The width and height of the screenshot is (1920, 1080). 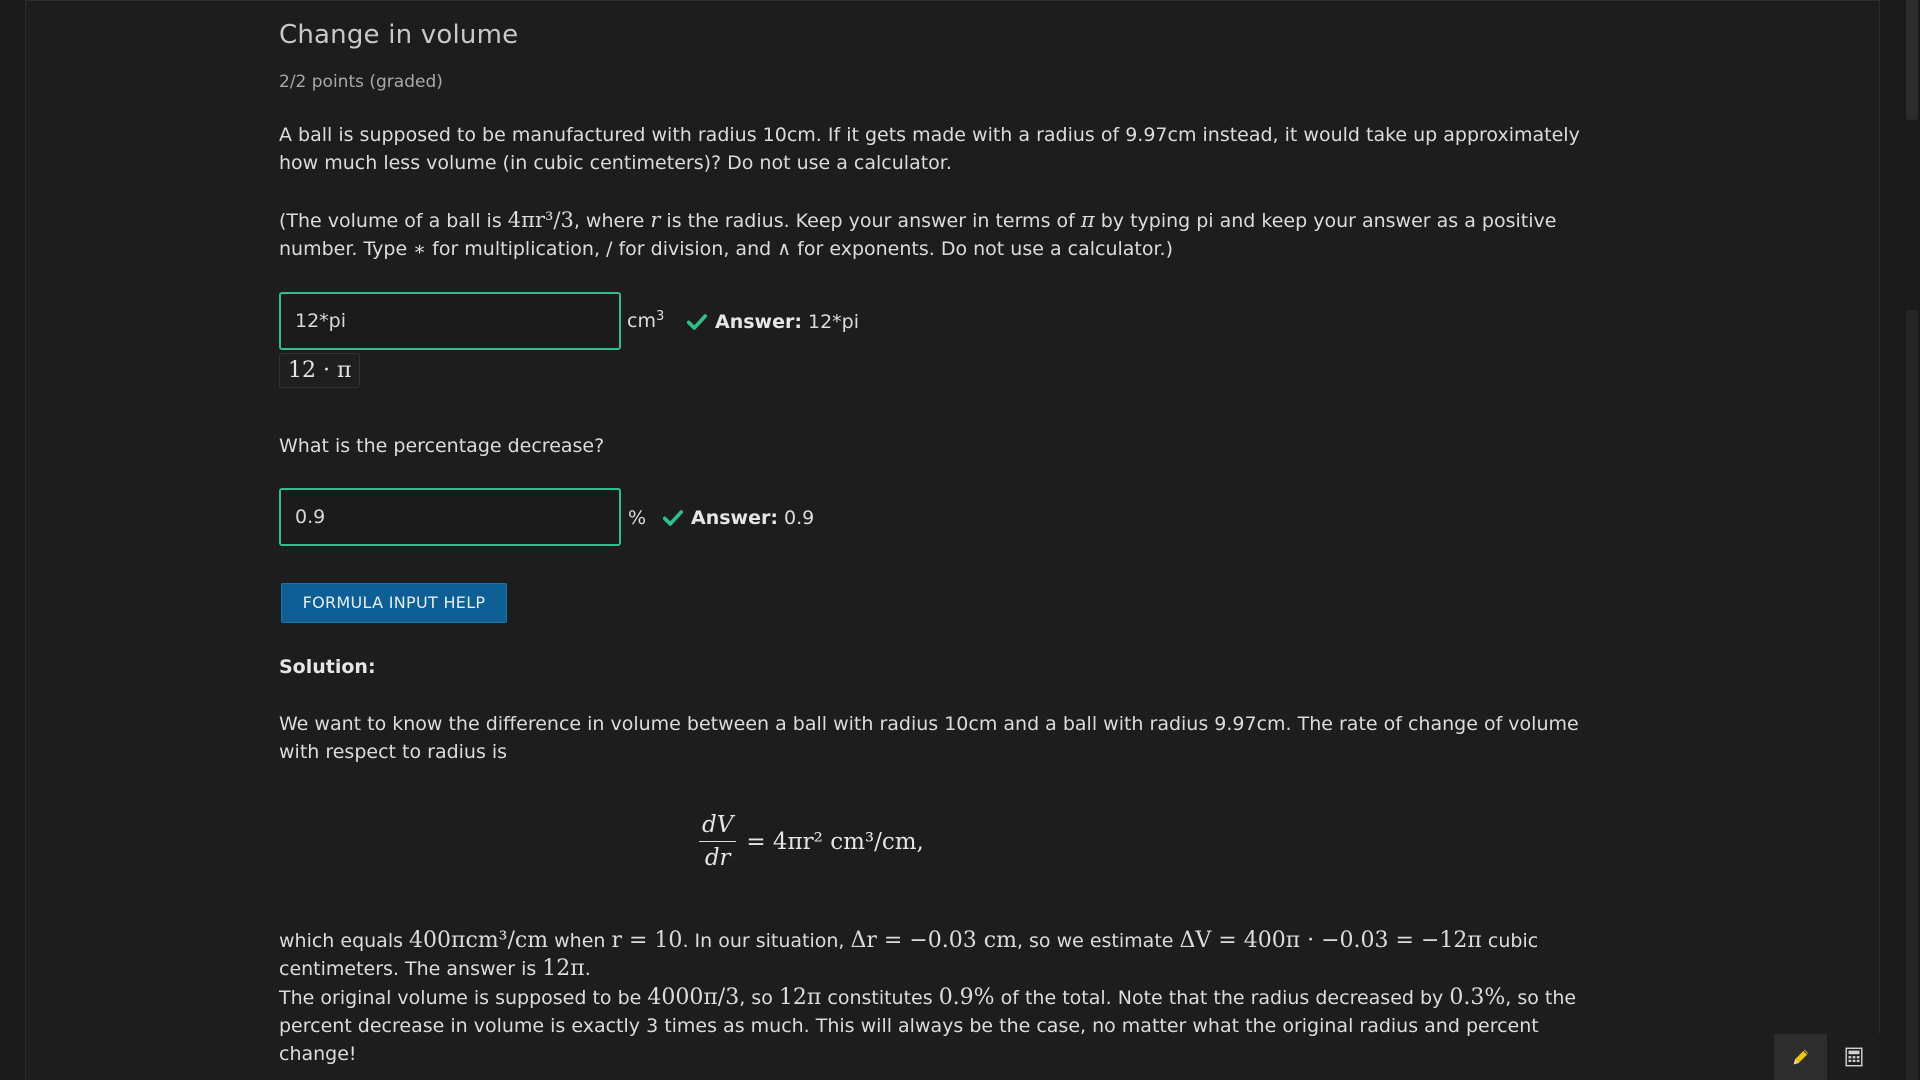 What do you see at coordinates (1912, 60) in the screenshot?
I see `scrollbar-thumb` at bounding box center [1912, 60].